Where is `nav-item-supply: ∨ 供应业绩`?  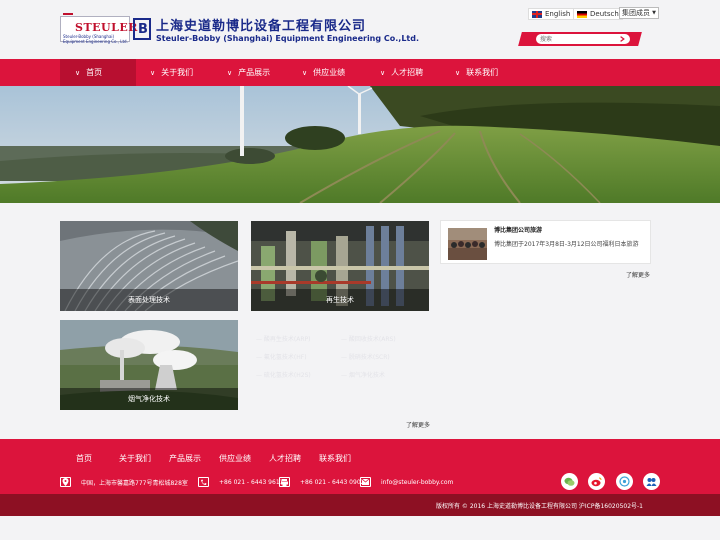 nav-item-supply: ∨ 供应业绩 is located at coordinates (323, 72).